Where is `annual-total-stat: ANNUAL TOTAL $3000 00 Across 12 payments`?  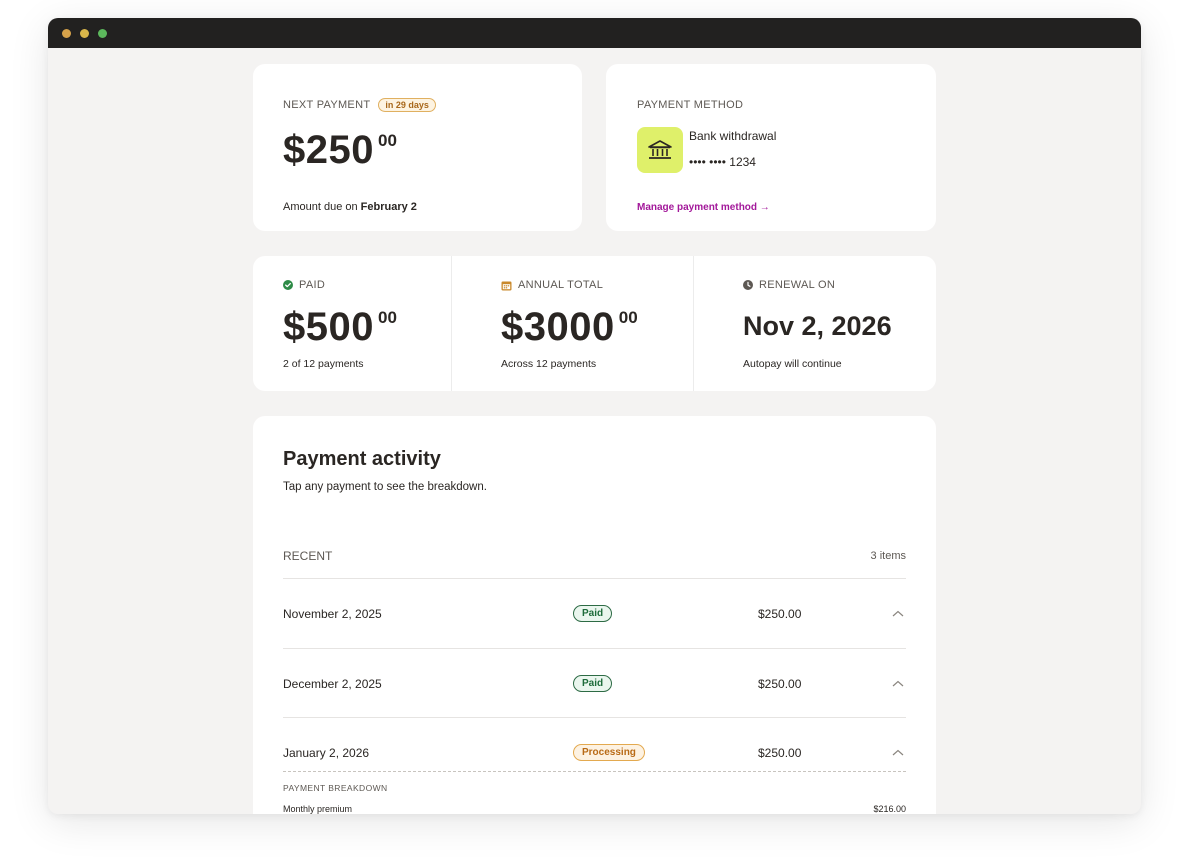
annual-total-stat: ANNUAL TOTAL $3000 00 Across 12 payments is located at coordinates (573, 323).